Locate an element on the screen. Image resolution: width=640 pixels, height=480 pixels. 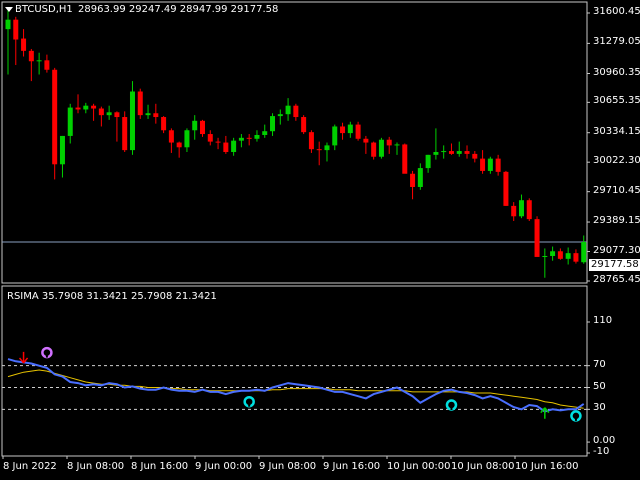
time-axis-label: 9 Jun 00:00 is located at coordinates (224, 466).